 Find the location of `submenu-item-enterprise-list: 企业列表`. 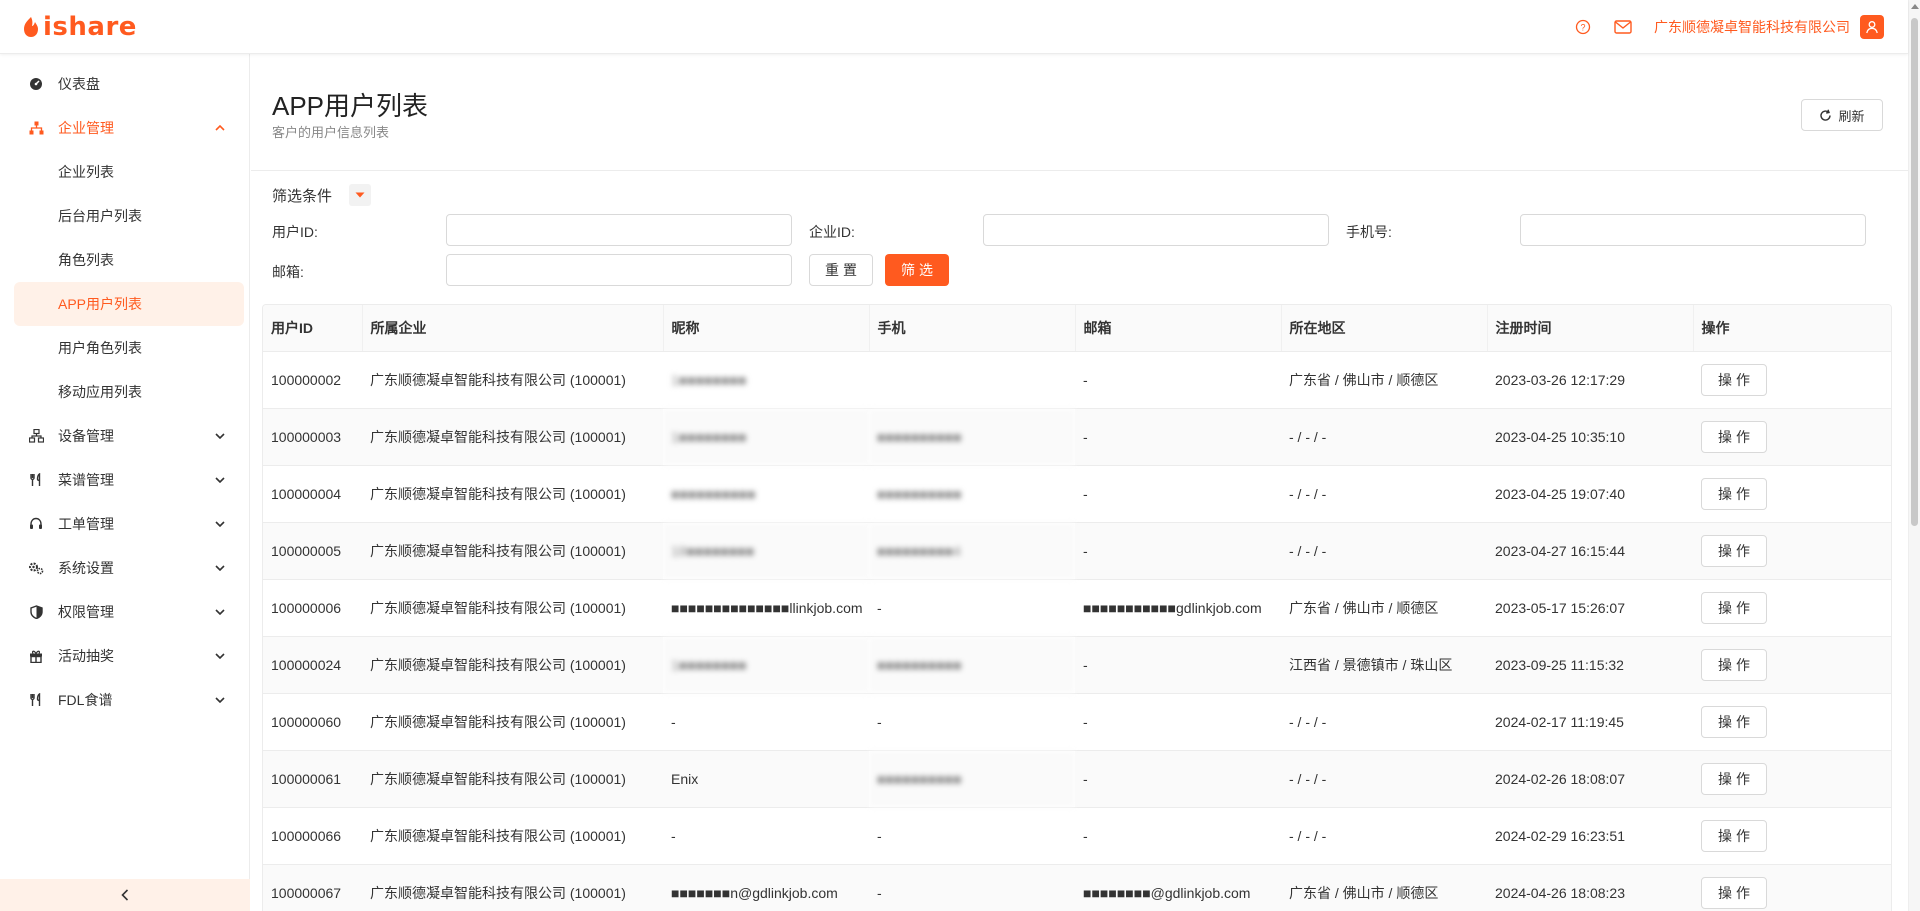

submenu-item-enterprise-list: 企业列表 is located at coordinates (129, 172).